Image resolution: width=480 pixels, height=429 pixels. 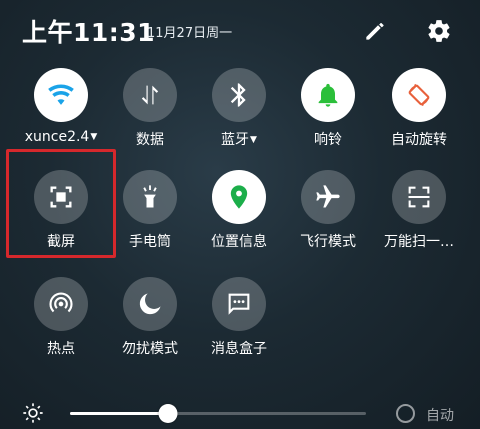 What do you see at coordinates (235, 140) in the screenshot?
I see `tile-label: 蓝牙` at bounding box center [235, 140].